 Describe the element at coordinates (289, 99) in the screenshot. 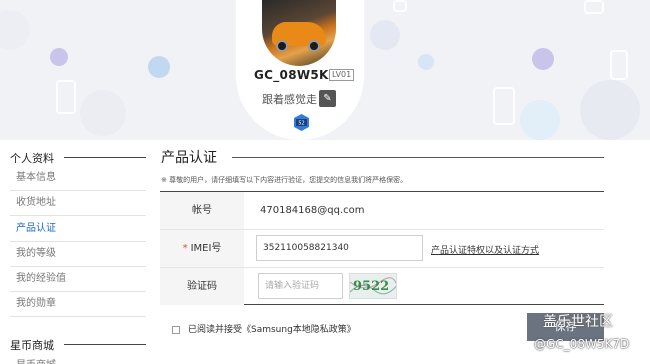

I see `nickname: 跟着感觉走` at that location.